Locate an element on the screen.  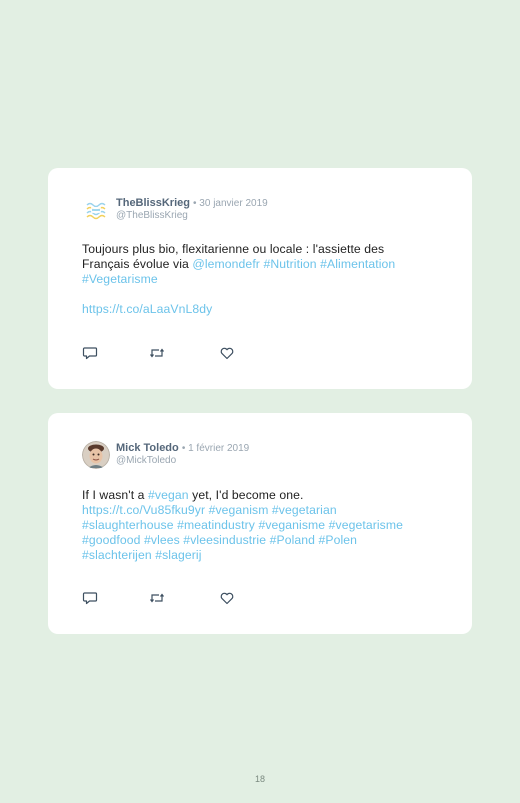
page-number: 18 is located at coordinates (259, 779).